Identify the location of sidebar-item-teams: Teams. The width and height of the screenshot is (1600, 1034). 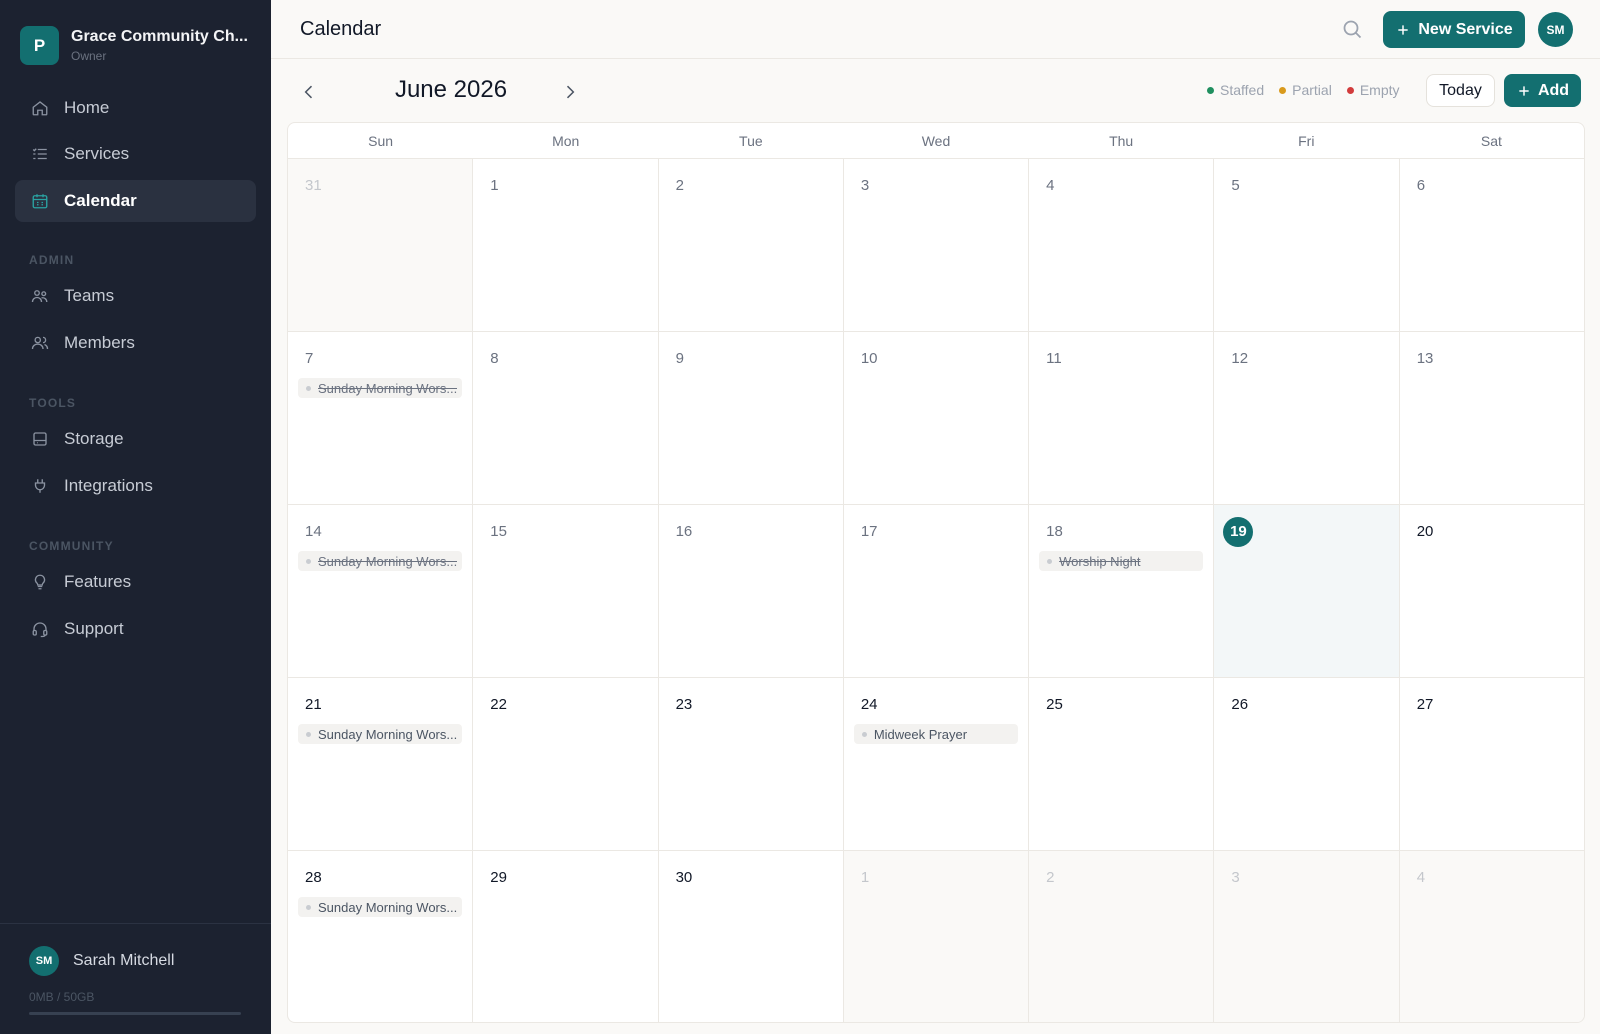
(135, 296).